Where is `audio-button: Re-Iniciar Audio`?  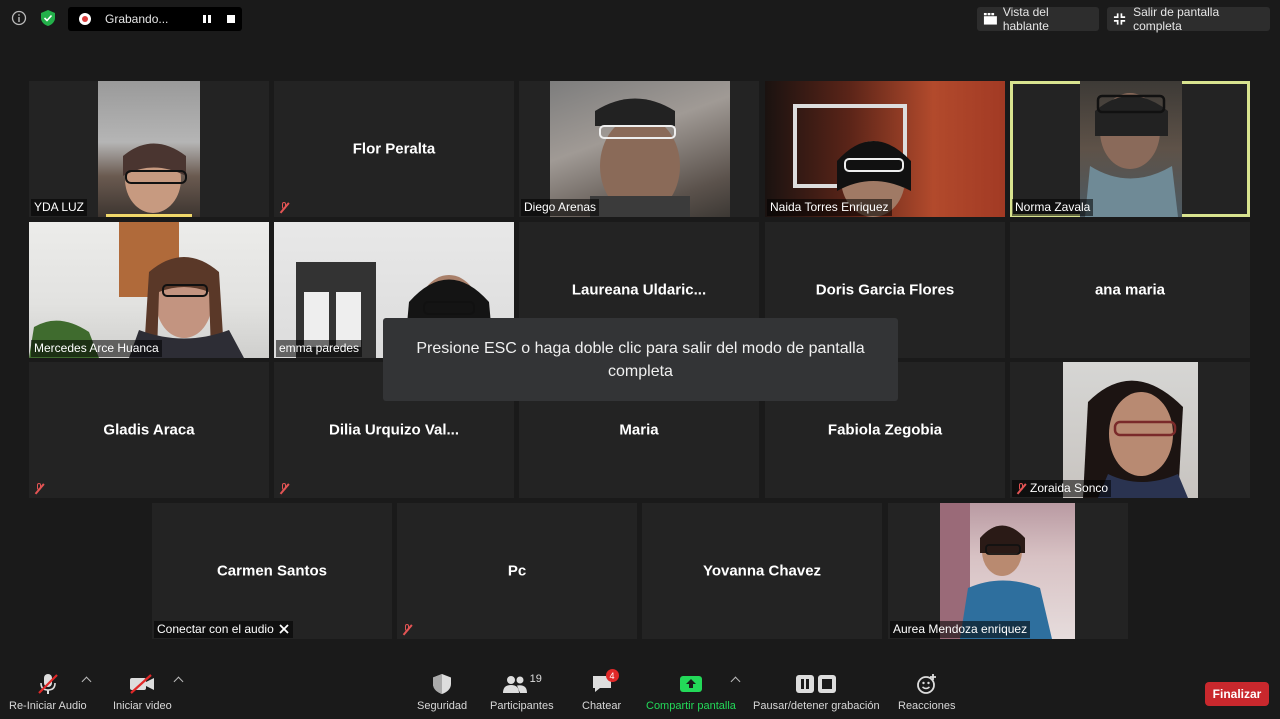 audio-button: Re-Iniciar Audio is located at coordinates (48, 692).